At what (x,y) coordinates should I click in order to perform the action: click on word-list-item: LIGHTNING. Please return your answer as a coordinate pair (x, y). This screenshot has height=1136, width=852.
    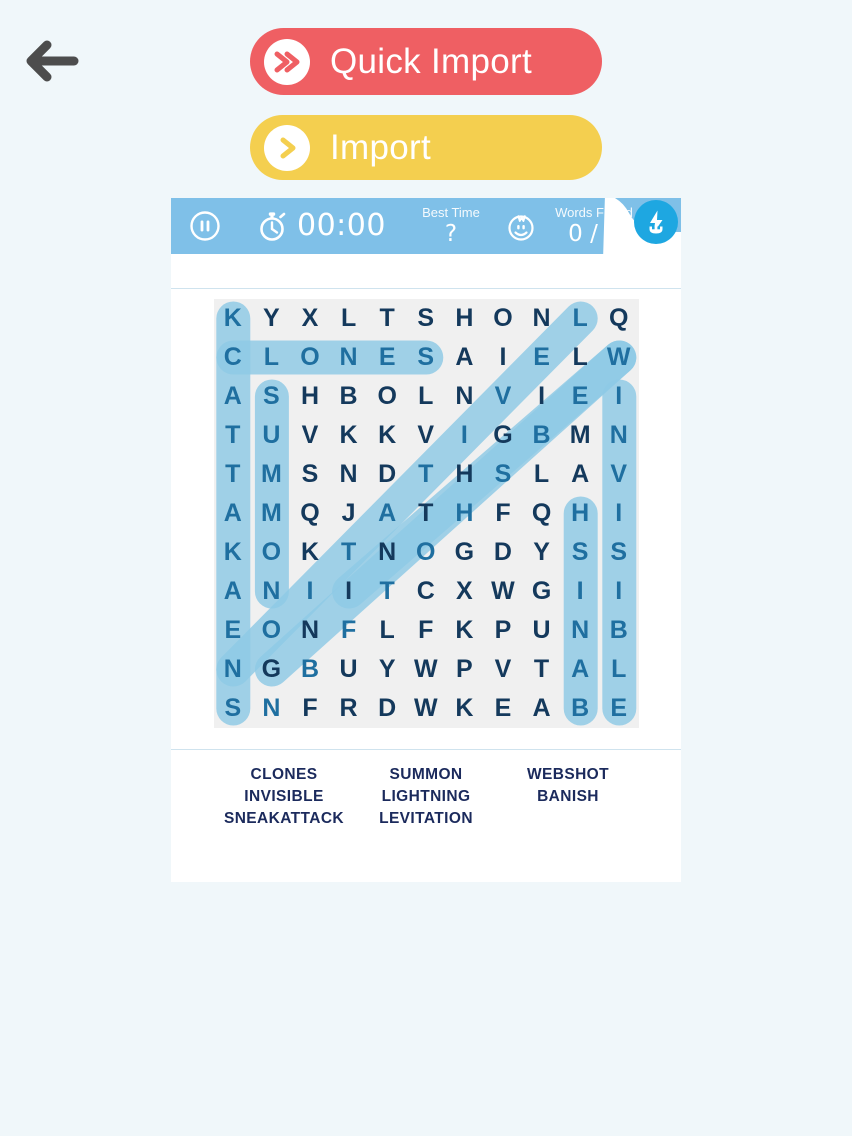
    Looking at the image, I should click on (426, 797).